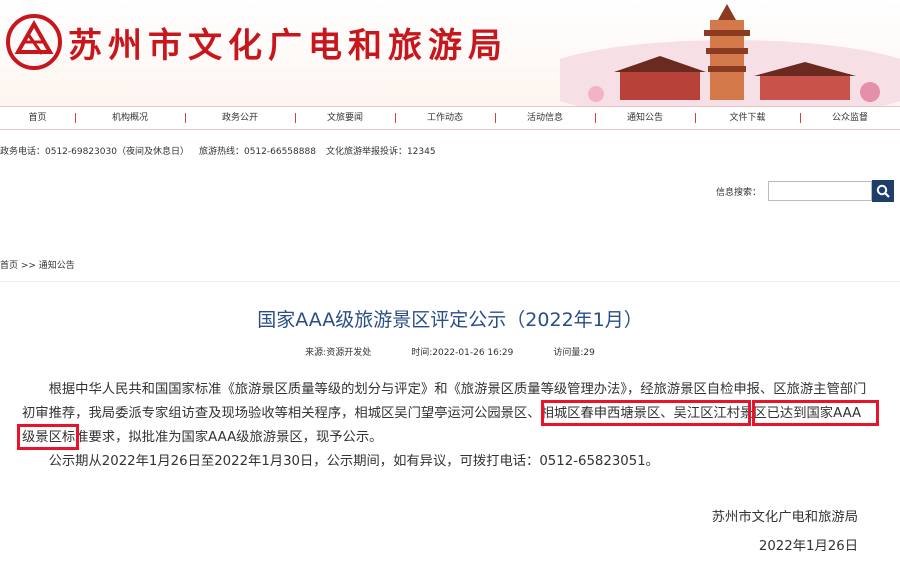  Describe the element at coordinates (450, 281) in the screenshot. I see `divider` at that location.